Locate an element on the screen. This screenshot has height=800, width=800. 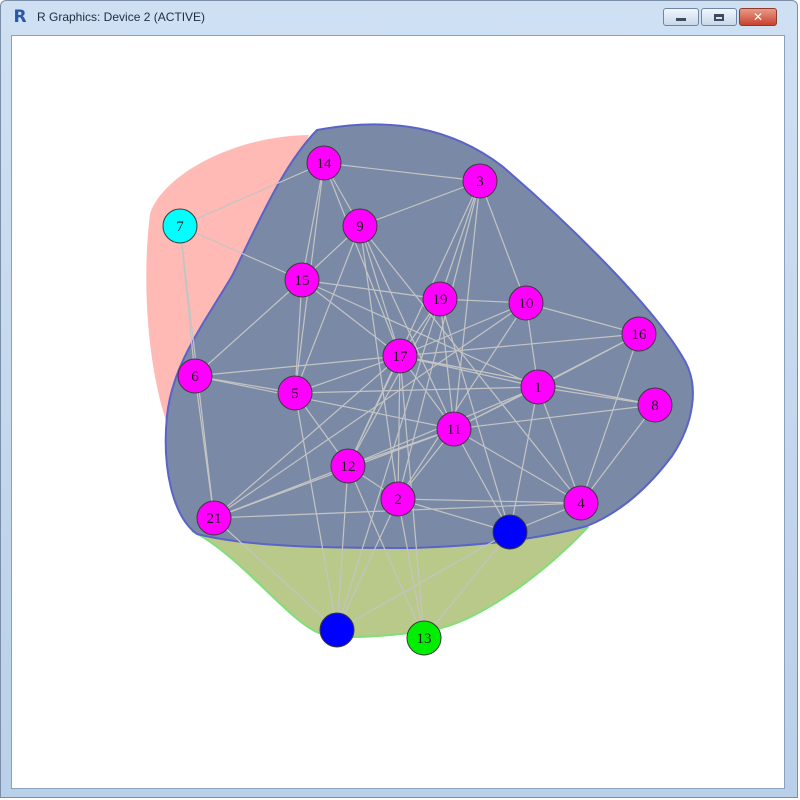
node-label: 14 is located at coordinates (325, 164).